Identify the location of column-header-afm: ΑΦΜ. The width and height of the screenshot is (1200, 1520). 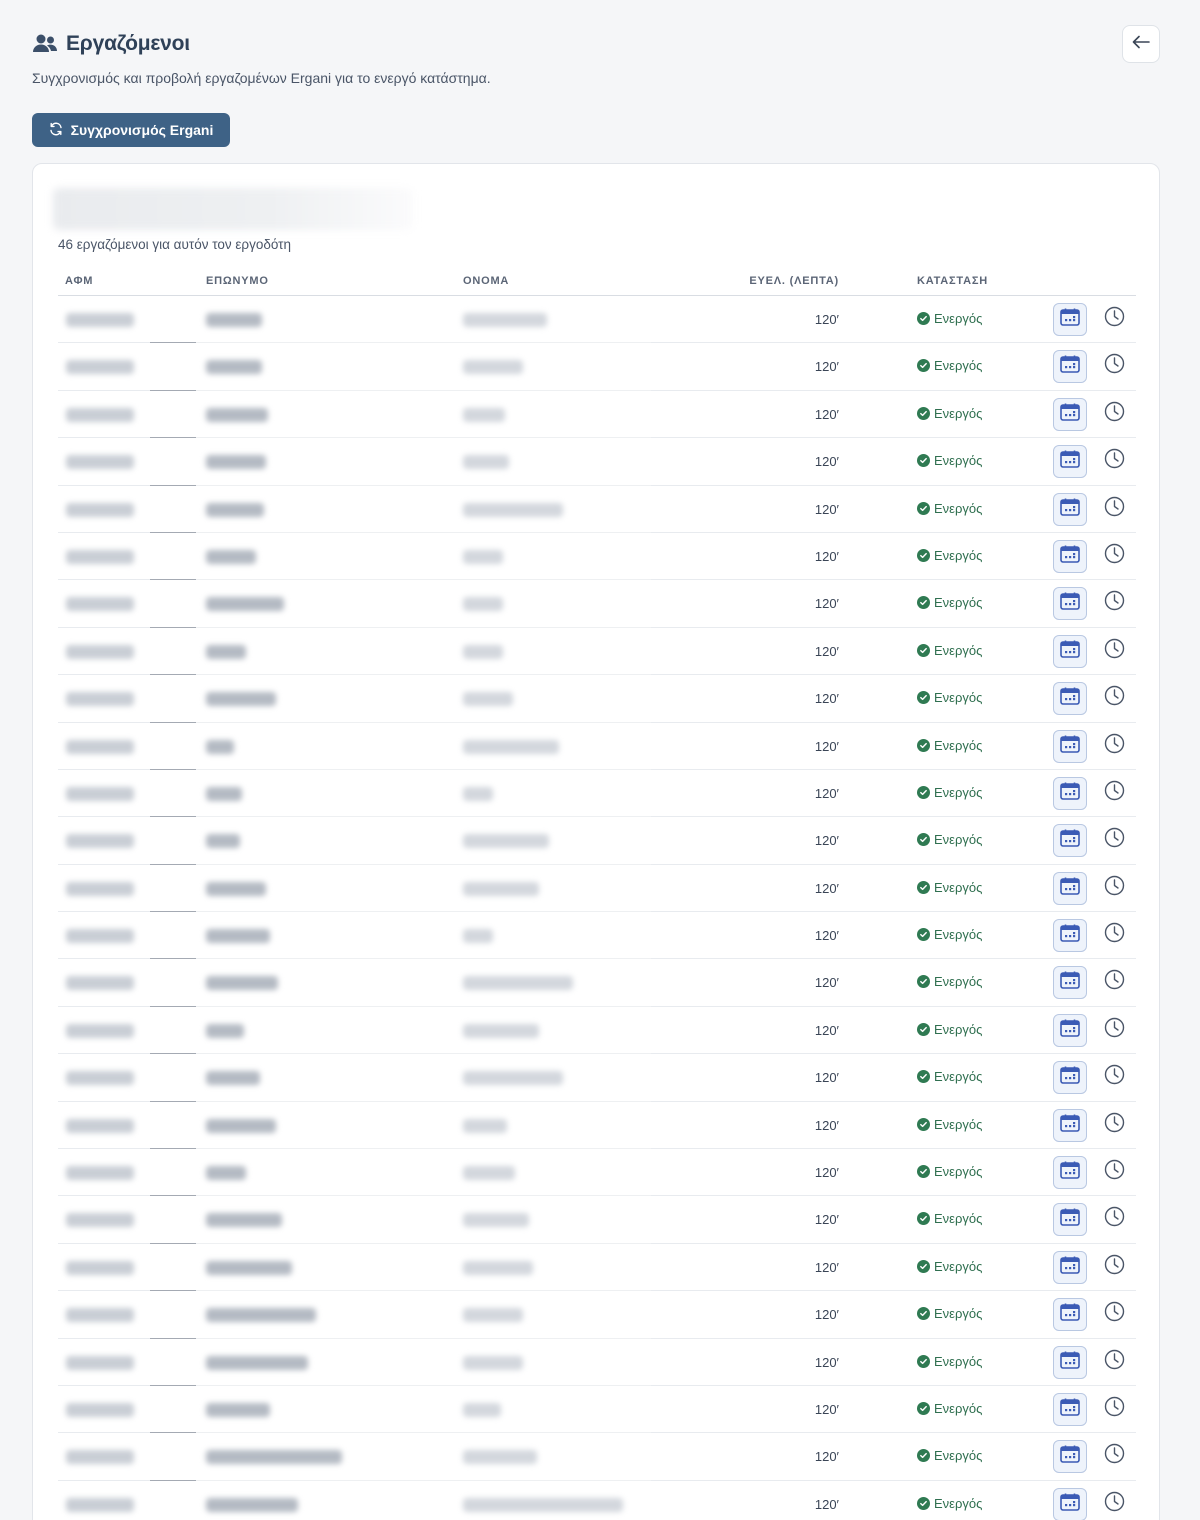
(79, 281).